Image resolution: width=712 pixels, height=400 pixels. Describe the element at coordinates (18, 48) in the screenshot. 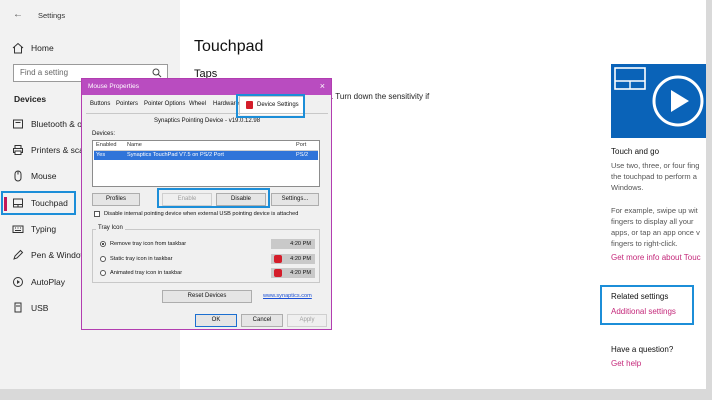

I see `home-icon` at that location.